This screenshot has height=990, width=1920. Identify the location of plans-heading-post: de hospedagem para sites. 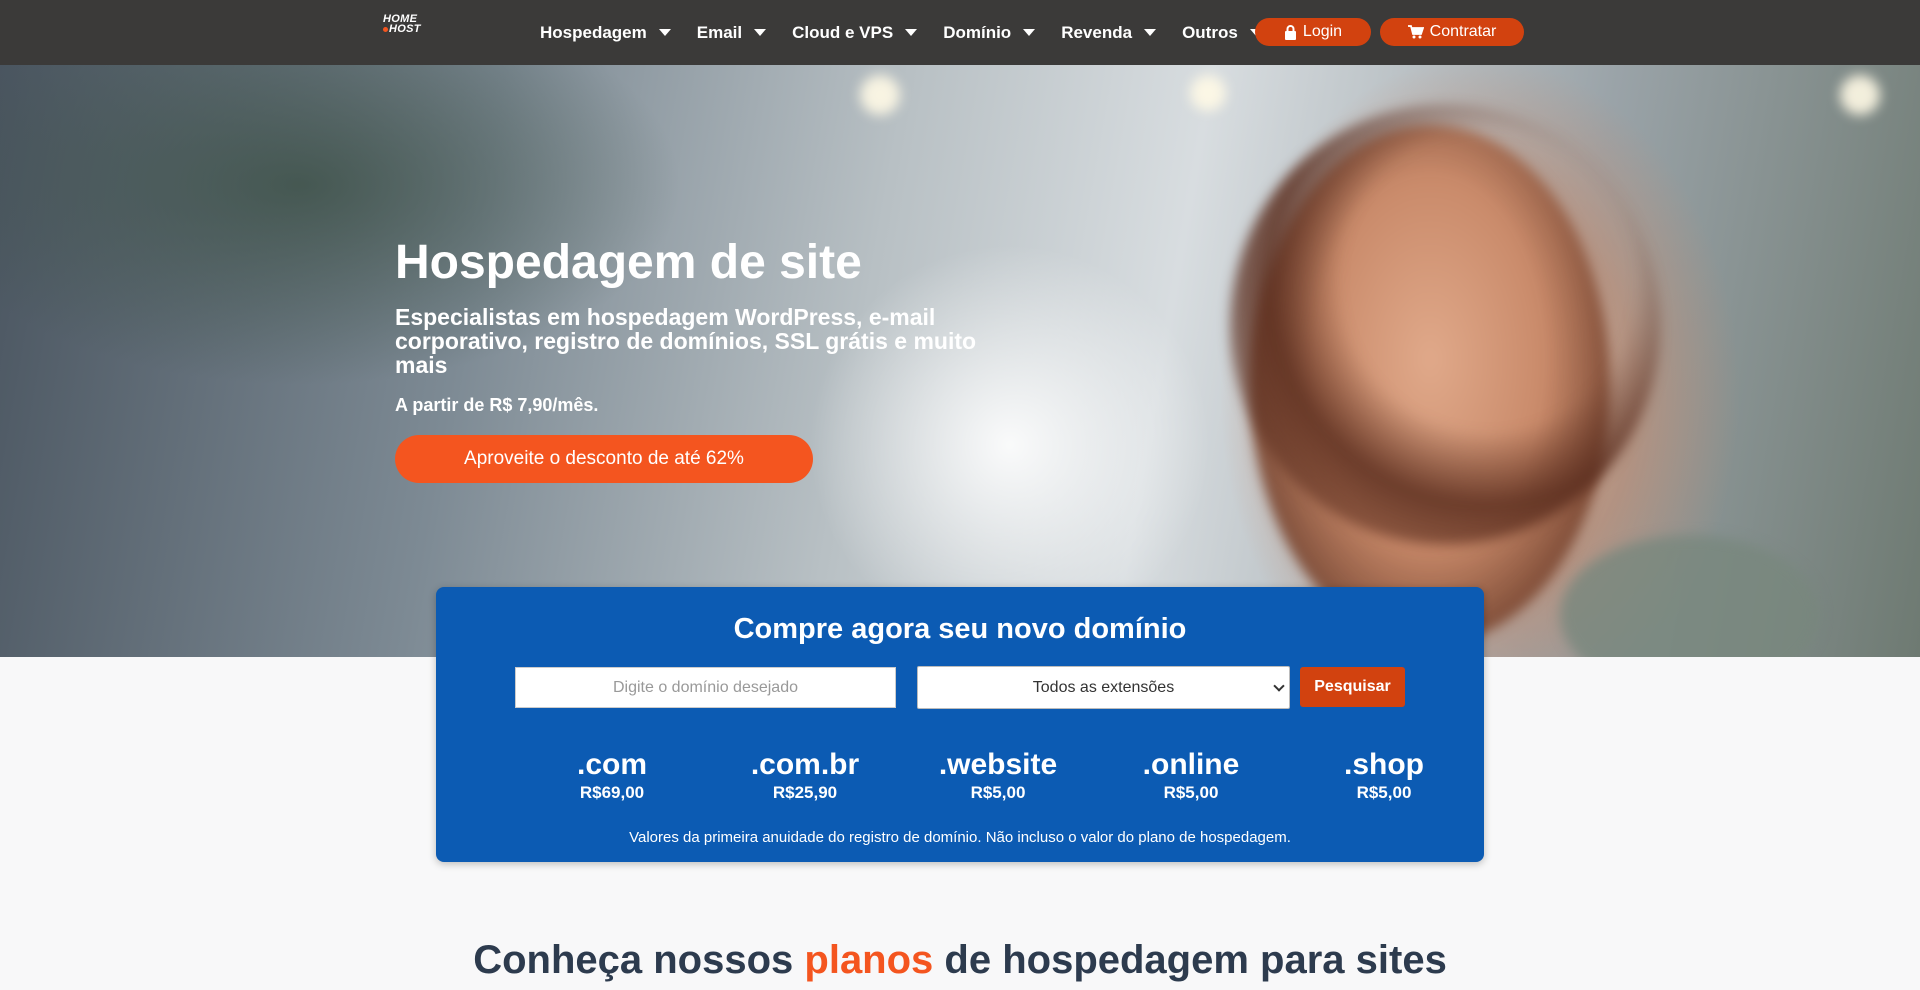
(1190, 960).